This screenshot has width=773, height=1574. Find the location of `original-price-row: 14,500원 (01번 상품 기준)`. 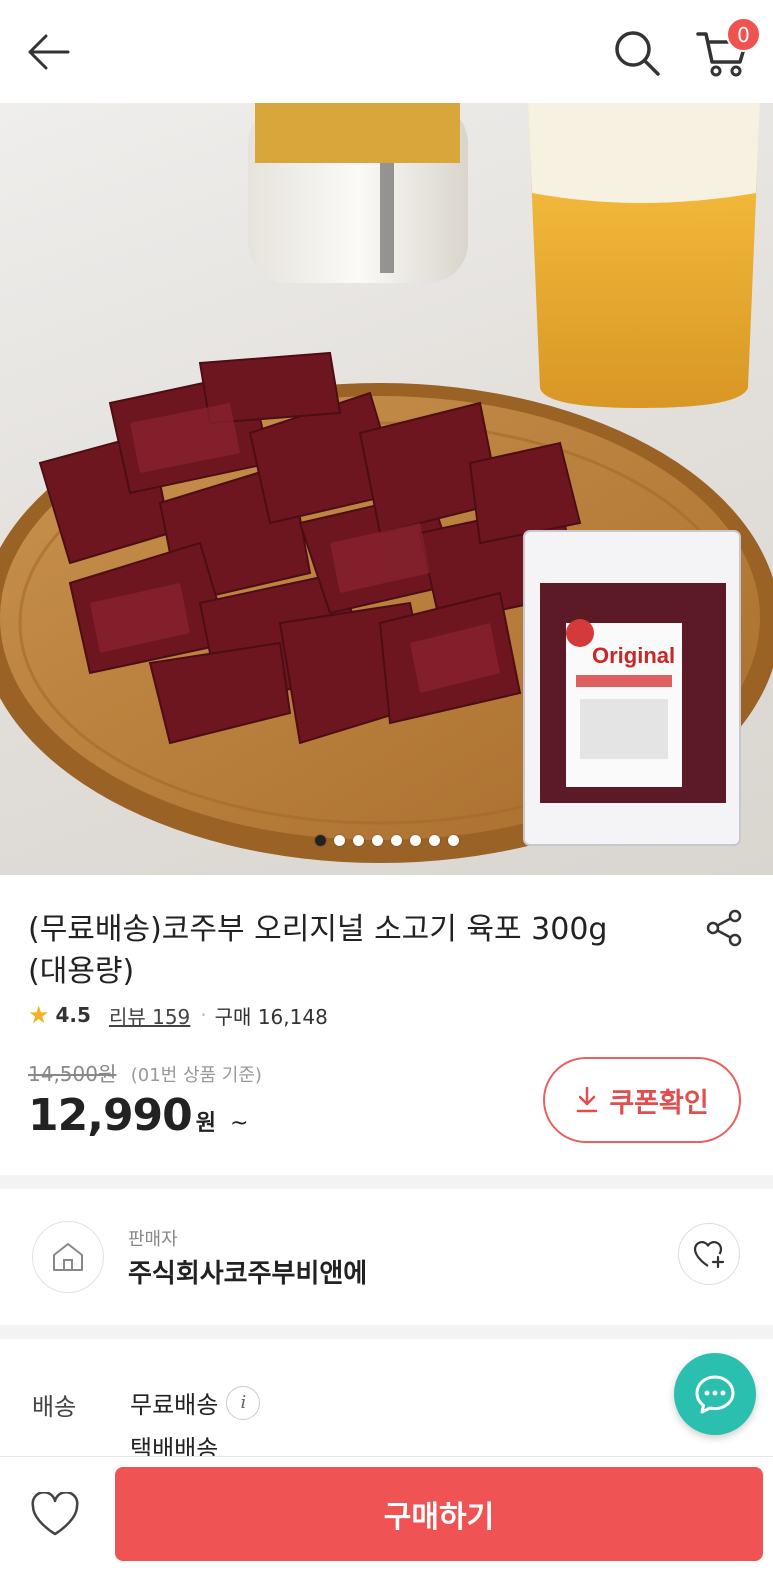

original-price-row: 14,500원 (01번 상품 기준) is located at coordinates (145, 1072).